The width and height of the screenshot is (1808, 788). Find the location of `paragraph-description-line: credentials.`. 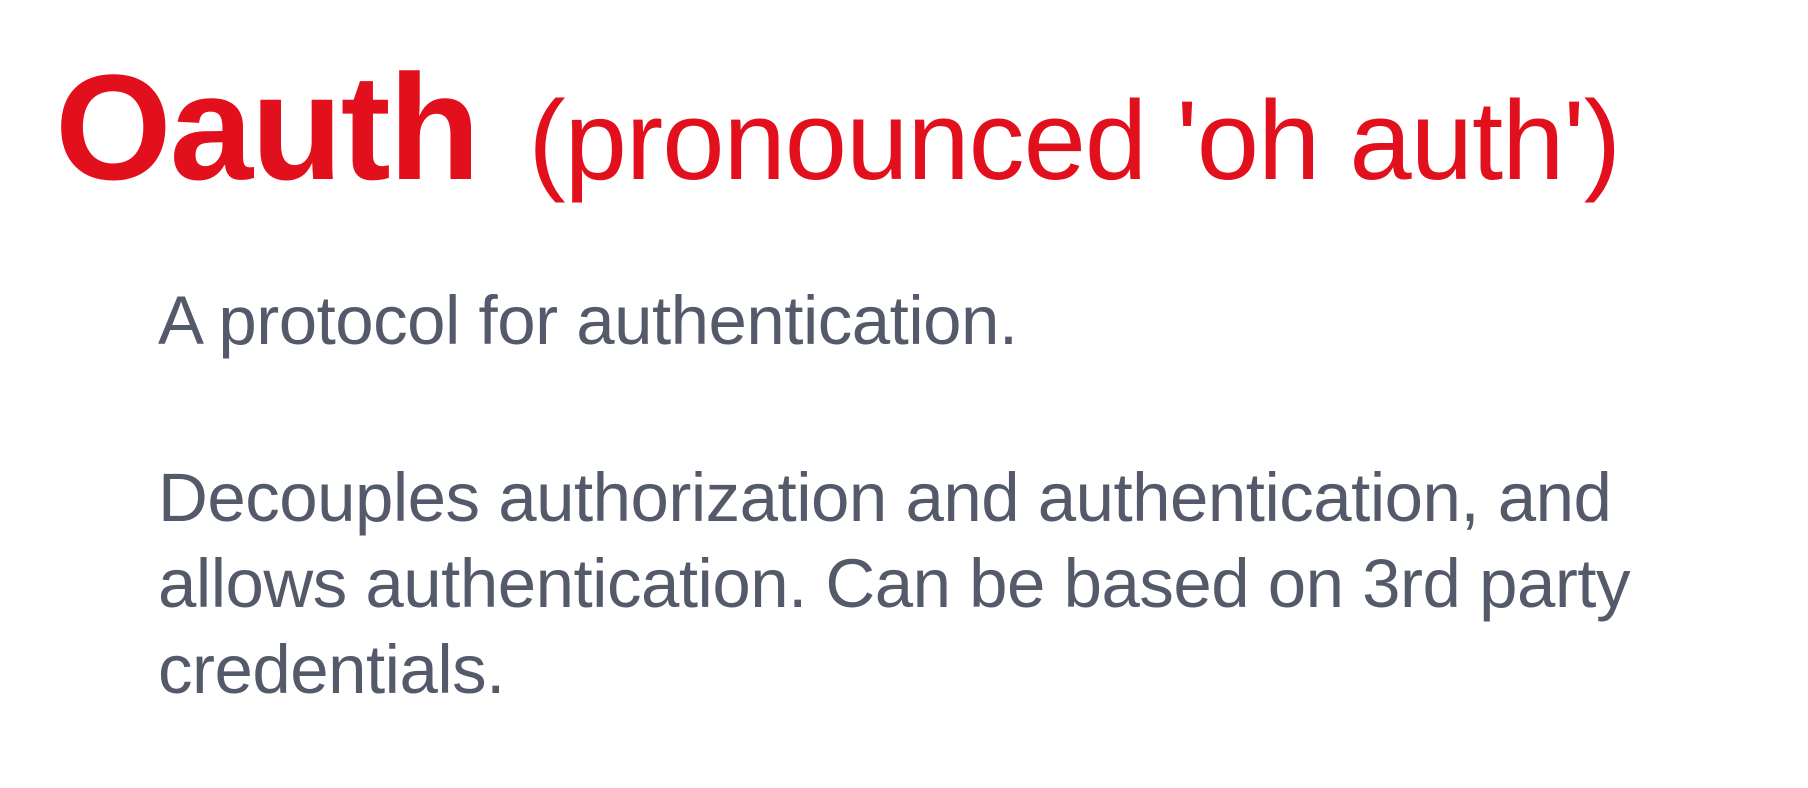

paragraph-description-line: credentials. is located at coordinates (331, 669).